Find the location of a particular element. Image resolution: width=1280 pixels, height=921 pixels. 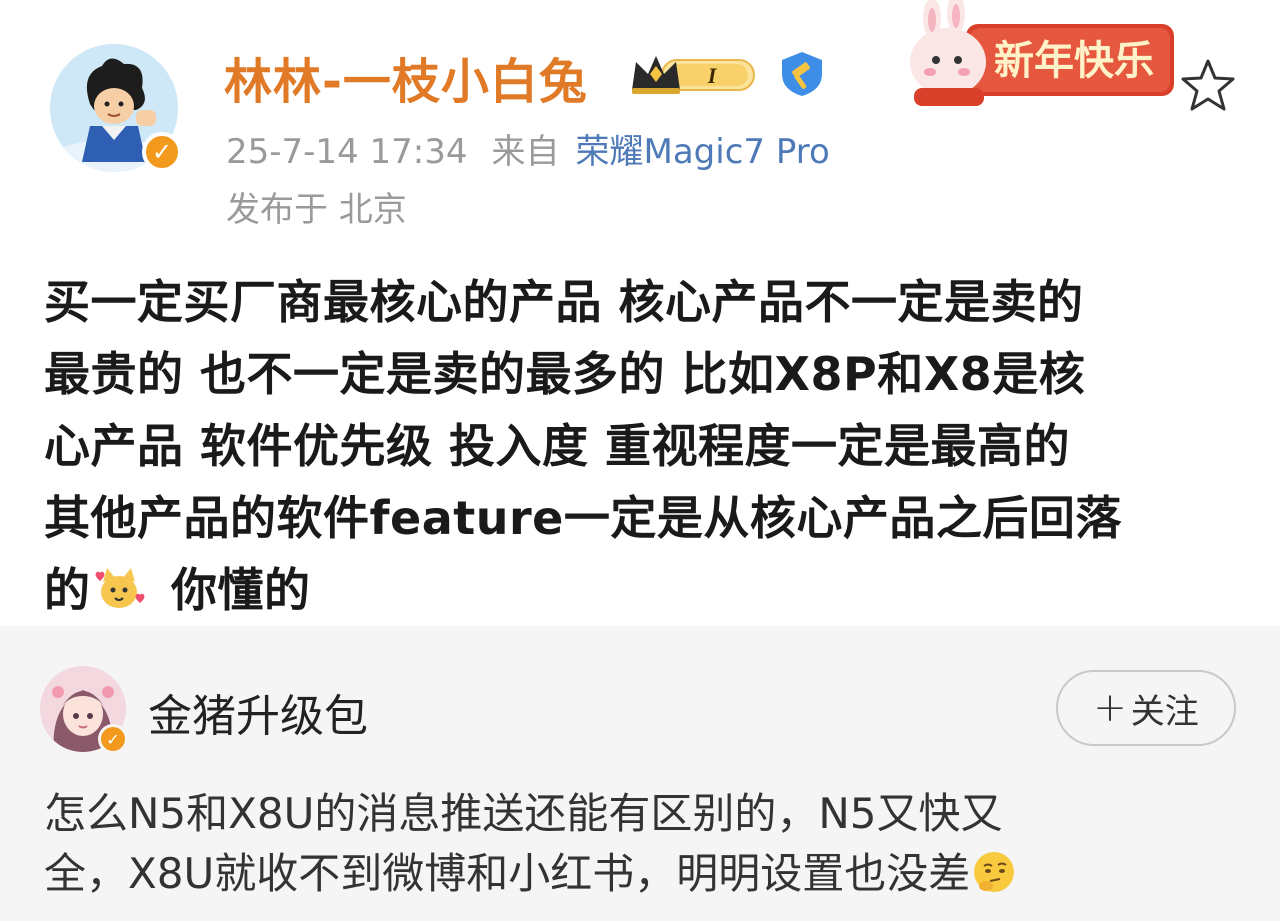

follow-button: + 关注 is located at coordinates (1146, 708).